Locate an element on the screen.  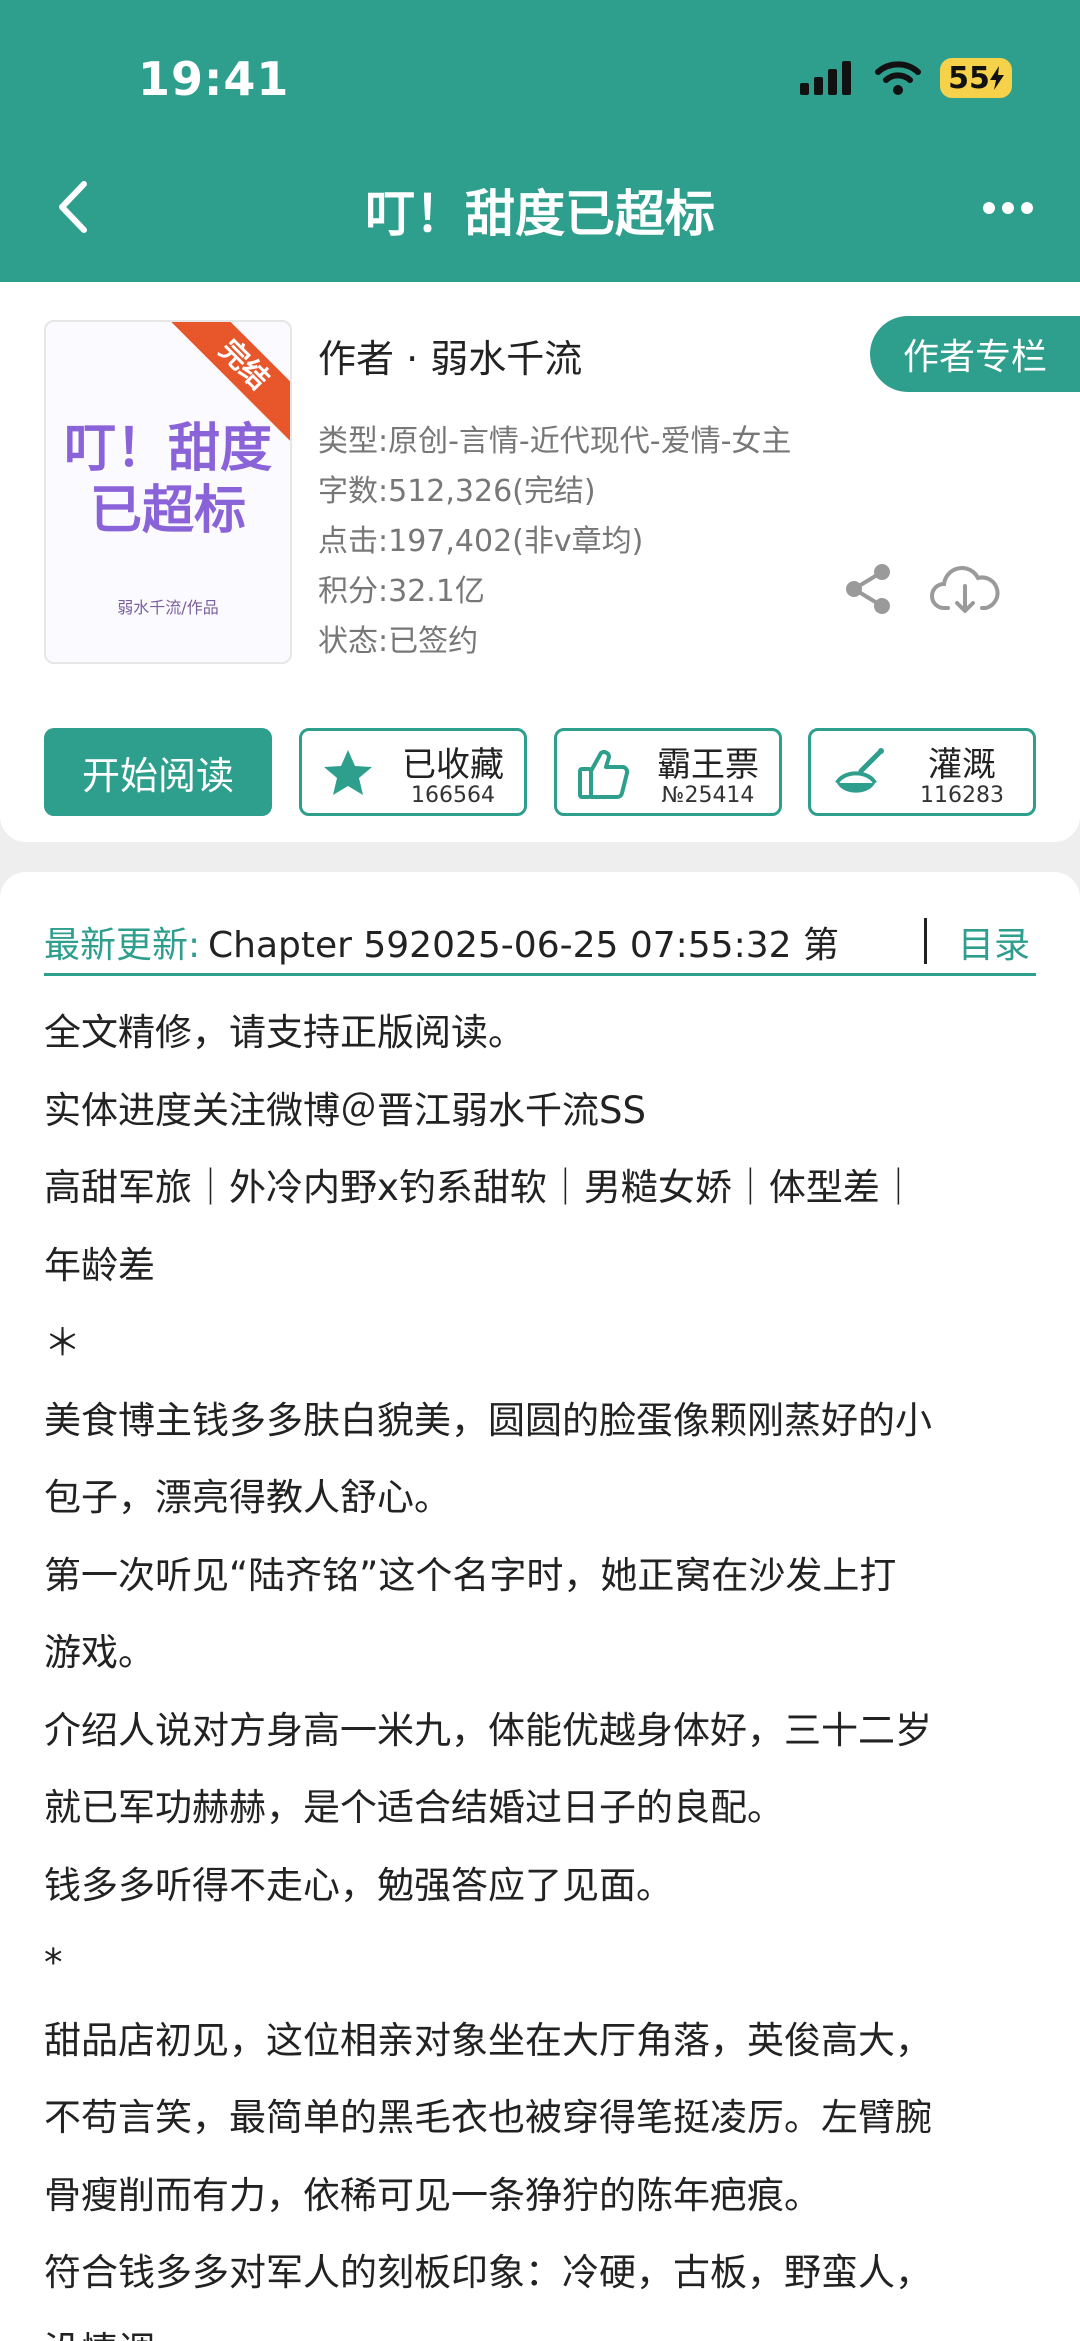
meta-genre: 类型:原创-言情-近代现代-爱情-女主 is located at coordinates (555, 441).